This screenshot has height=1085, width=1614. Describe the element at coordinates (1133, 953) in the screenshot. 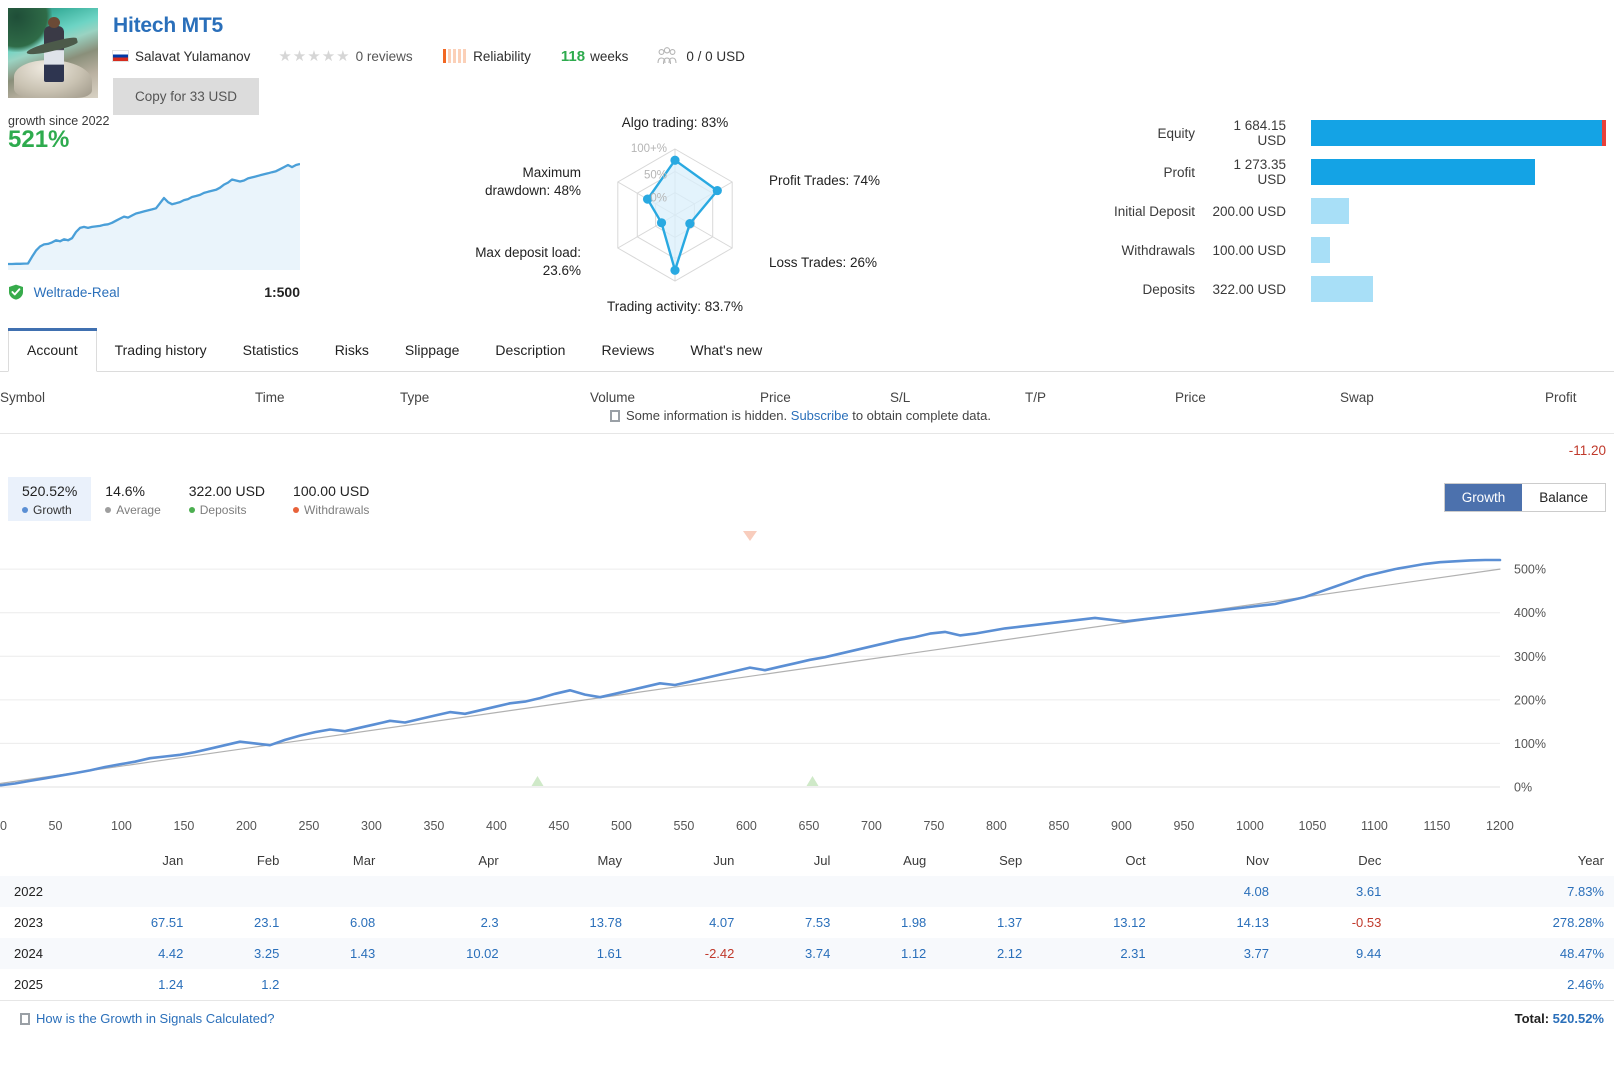

I see `month-value-cell: 2.31` at that location.